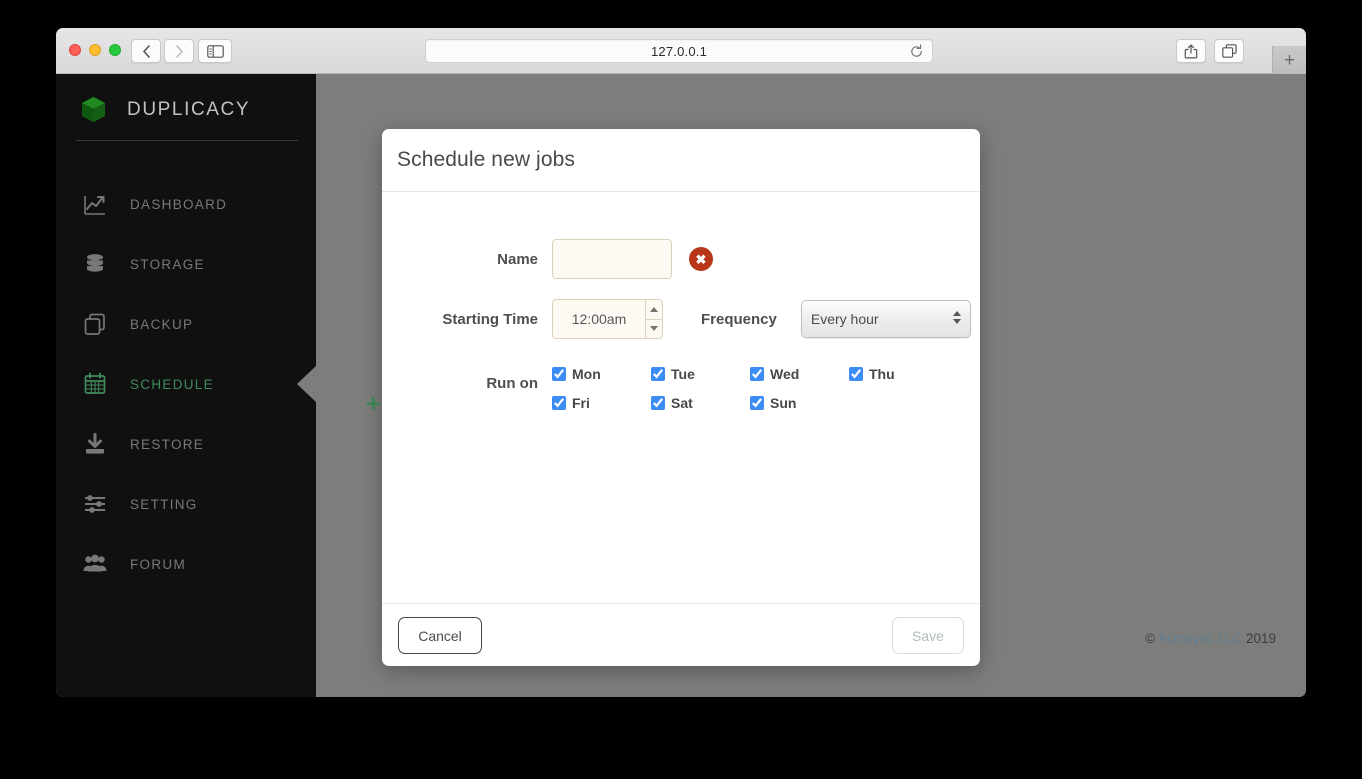 The height and width of the screenshot is (779, 1362). I want to click on new-tab-label: +, so click(1289, 60).